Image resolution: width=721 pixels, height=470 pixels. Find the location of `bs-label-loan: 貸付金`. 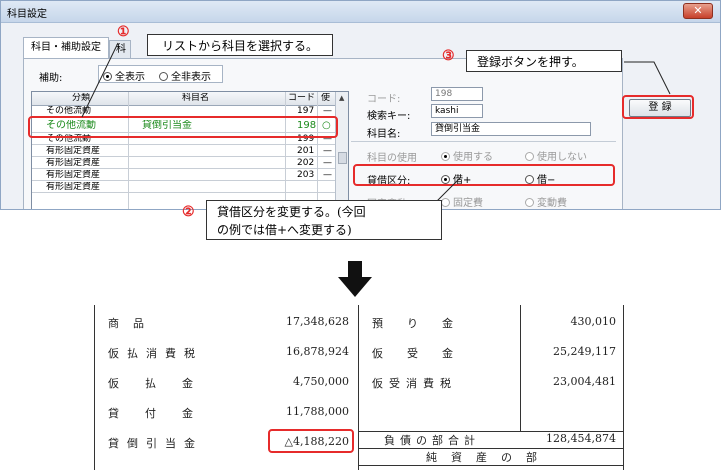

bs-label-loan: 貸付金 is located at coordinates (163, 413).